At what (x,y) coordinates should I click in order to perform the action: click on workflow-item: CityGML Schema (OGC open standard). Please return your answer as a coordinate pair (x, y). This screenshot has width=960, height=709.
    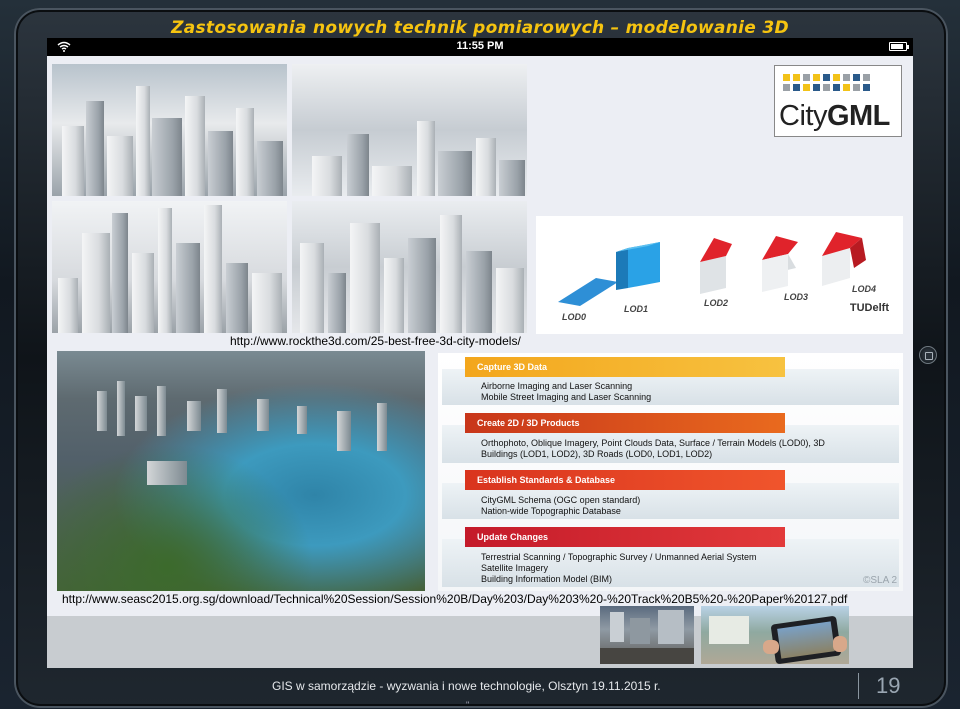
    Looking at the image, I should click on (561, 500).